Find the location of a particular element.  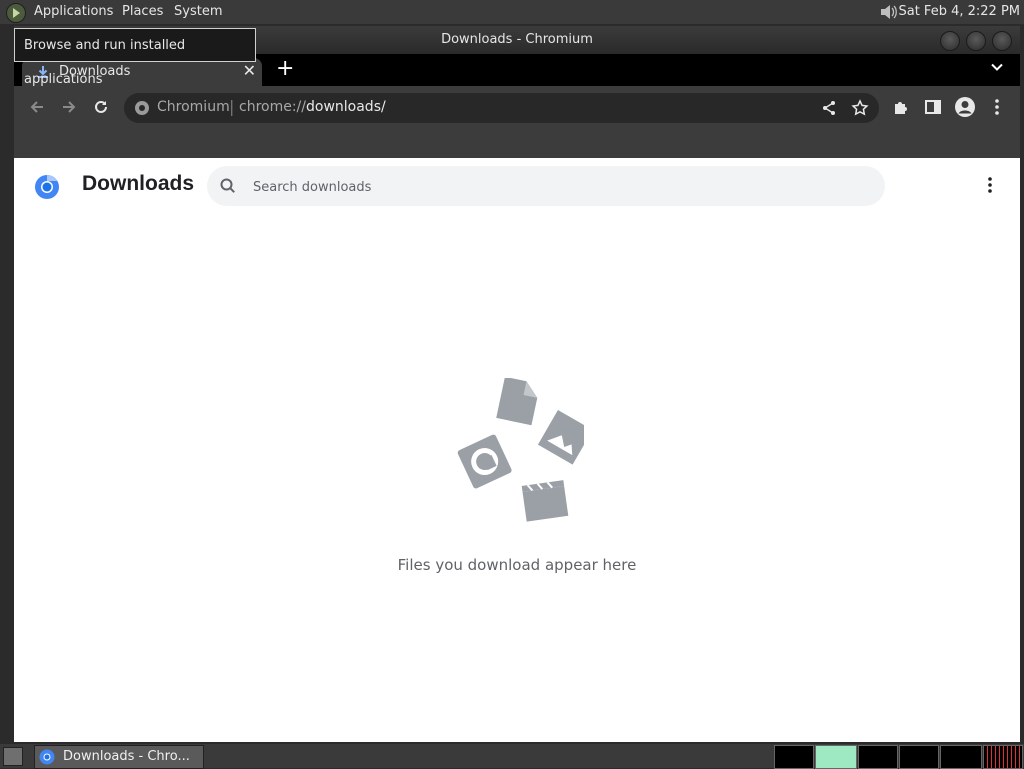

cpu-monitor-graph is located at coordinates (1003, 757).